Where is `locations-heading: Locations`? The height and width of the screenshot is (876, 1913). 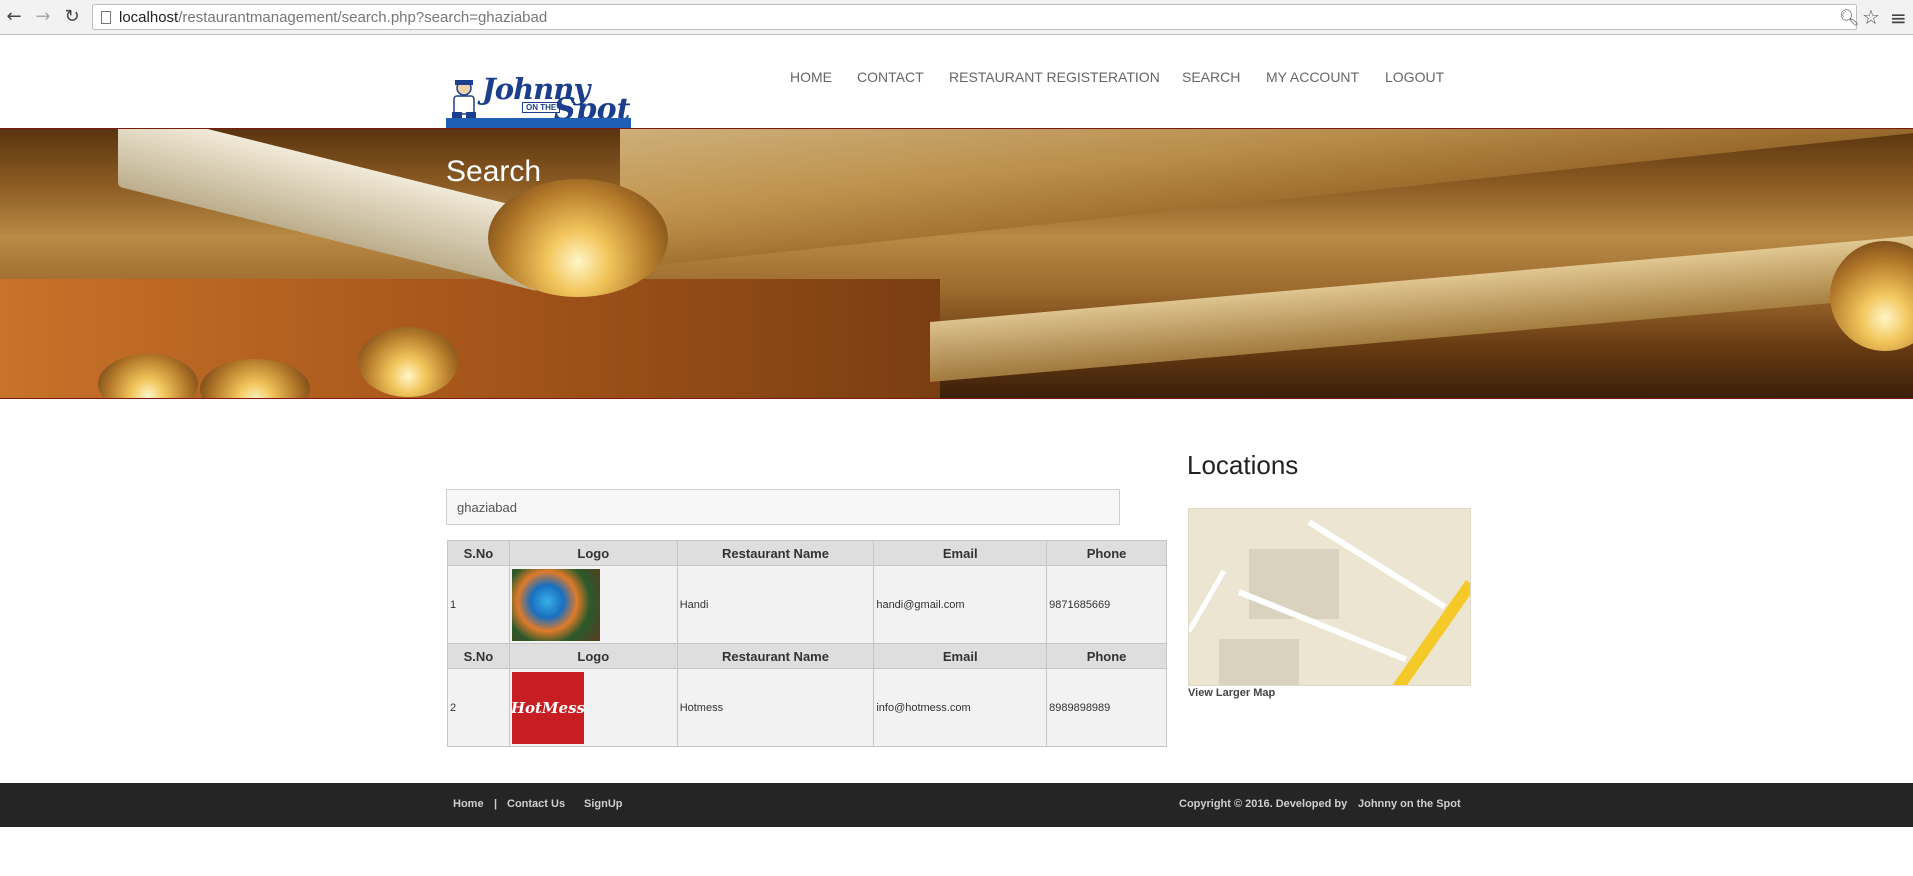
locations-heading: Locations is located at coordinates (1243, 465).